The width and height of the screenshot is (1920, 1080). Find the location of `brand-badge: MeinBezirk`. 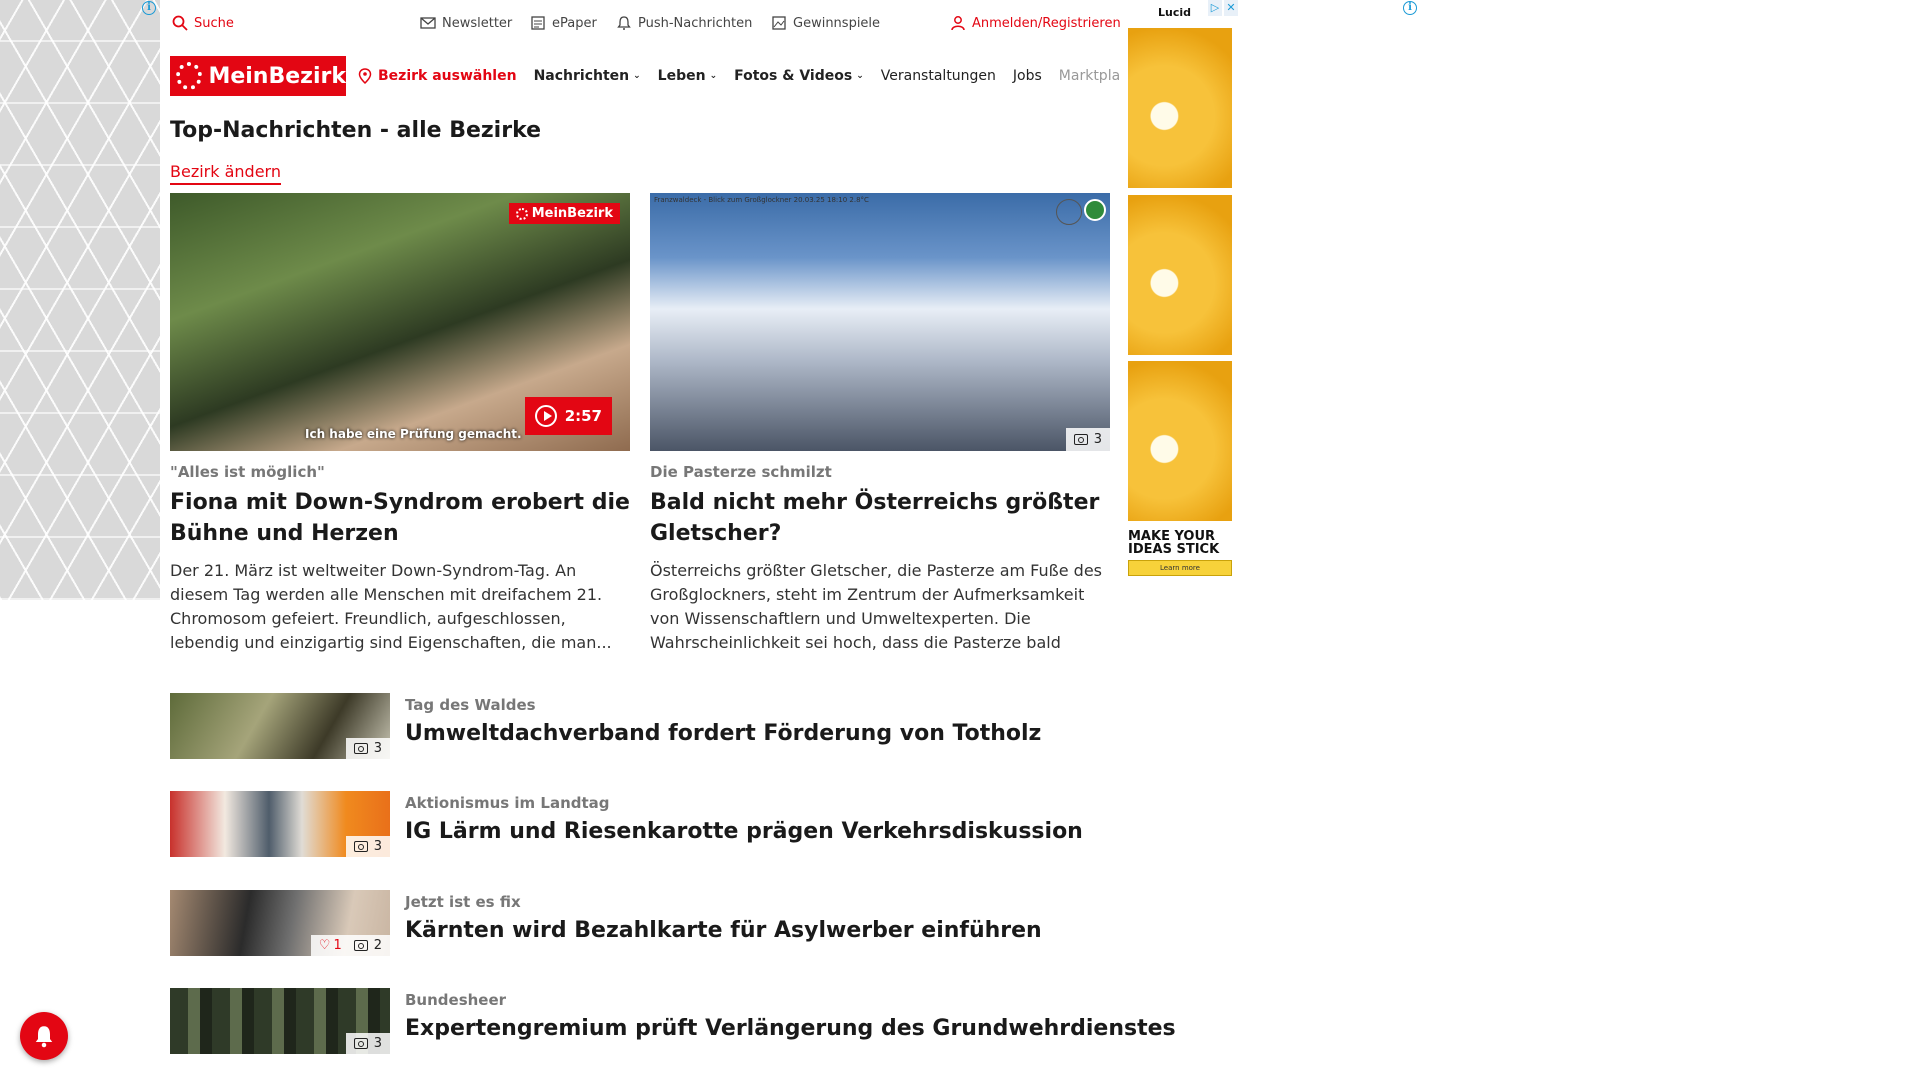

brand-badge: MeinBezirk is located at coordinates (564, 213).